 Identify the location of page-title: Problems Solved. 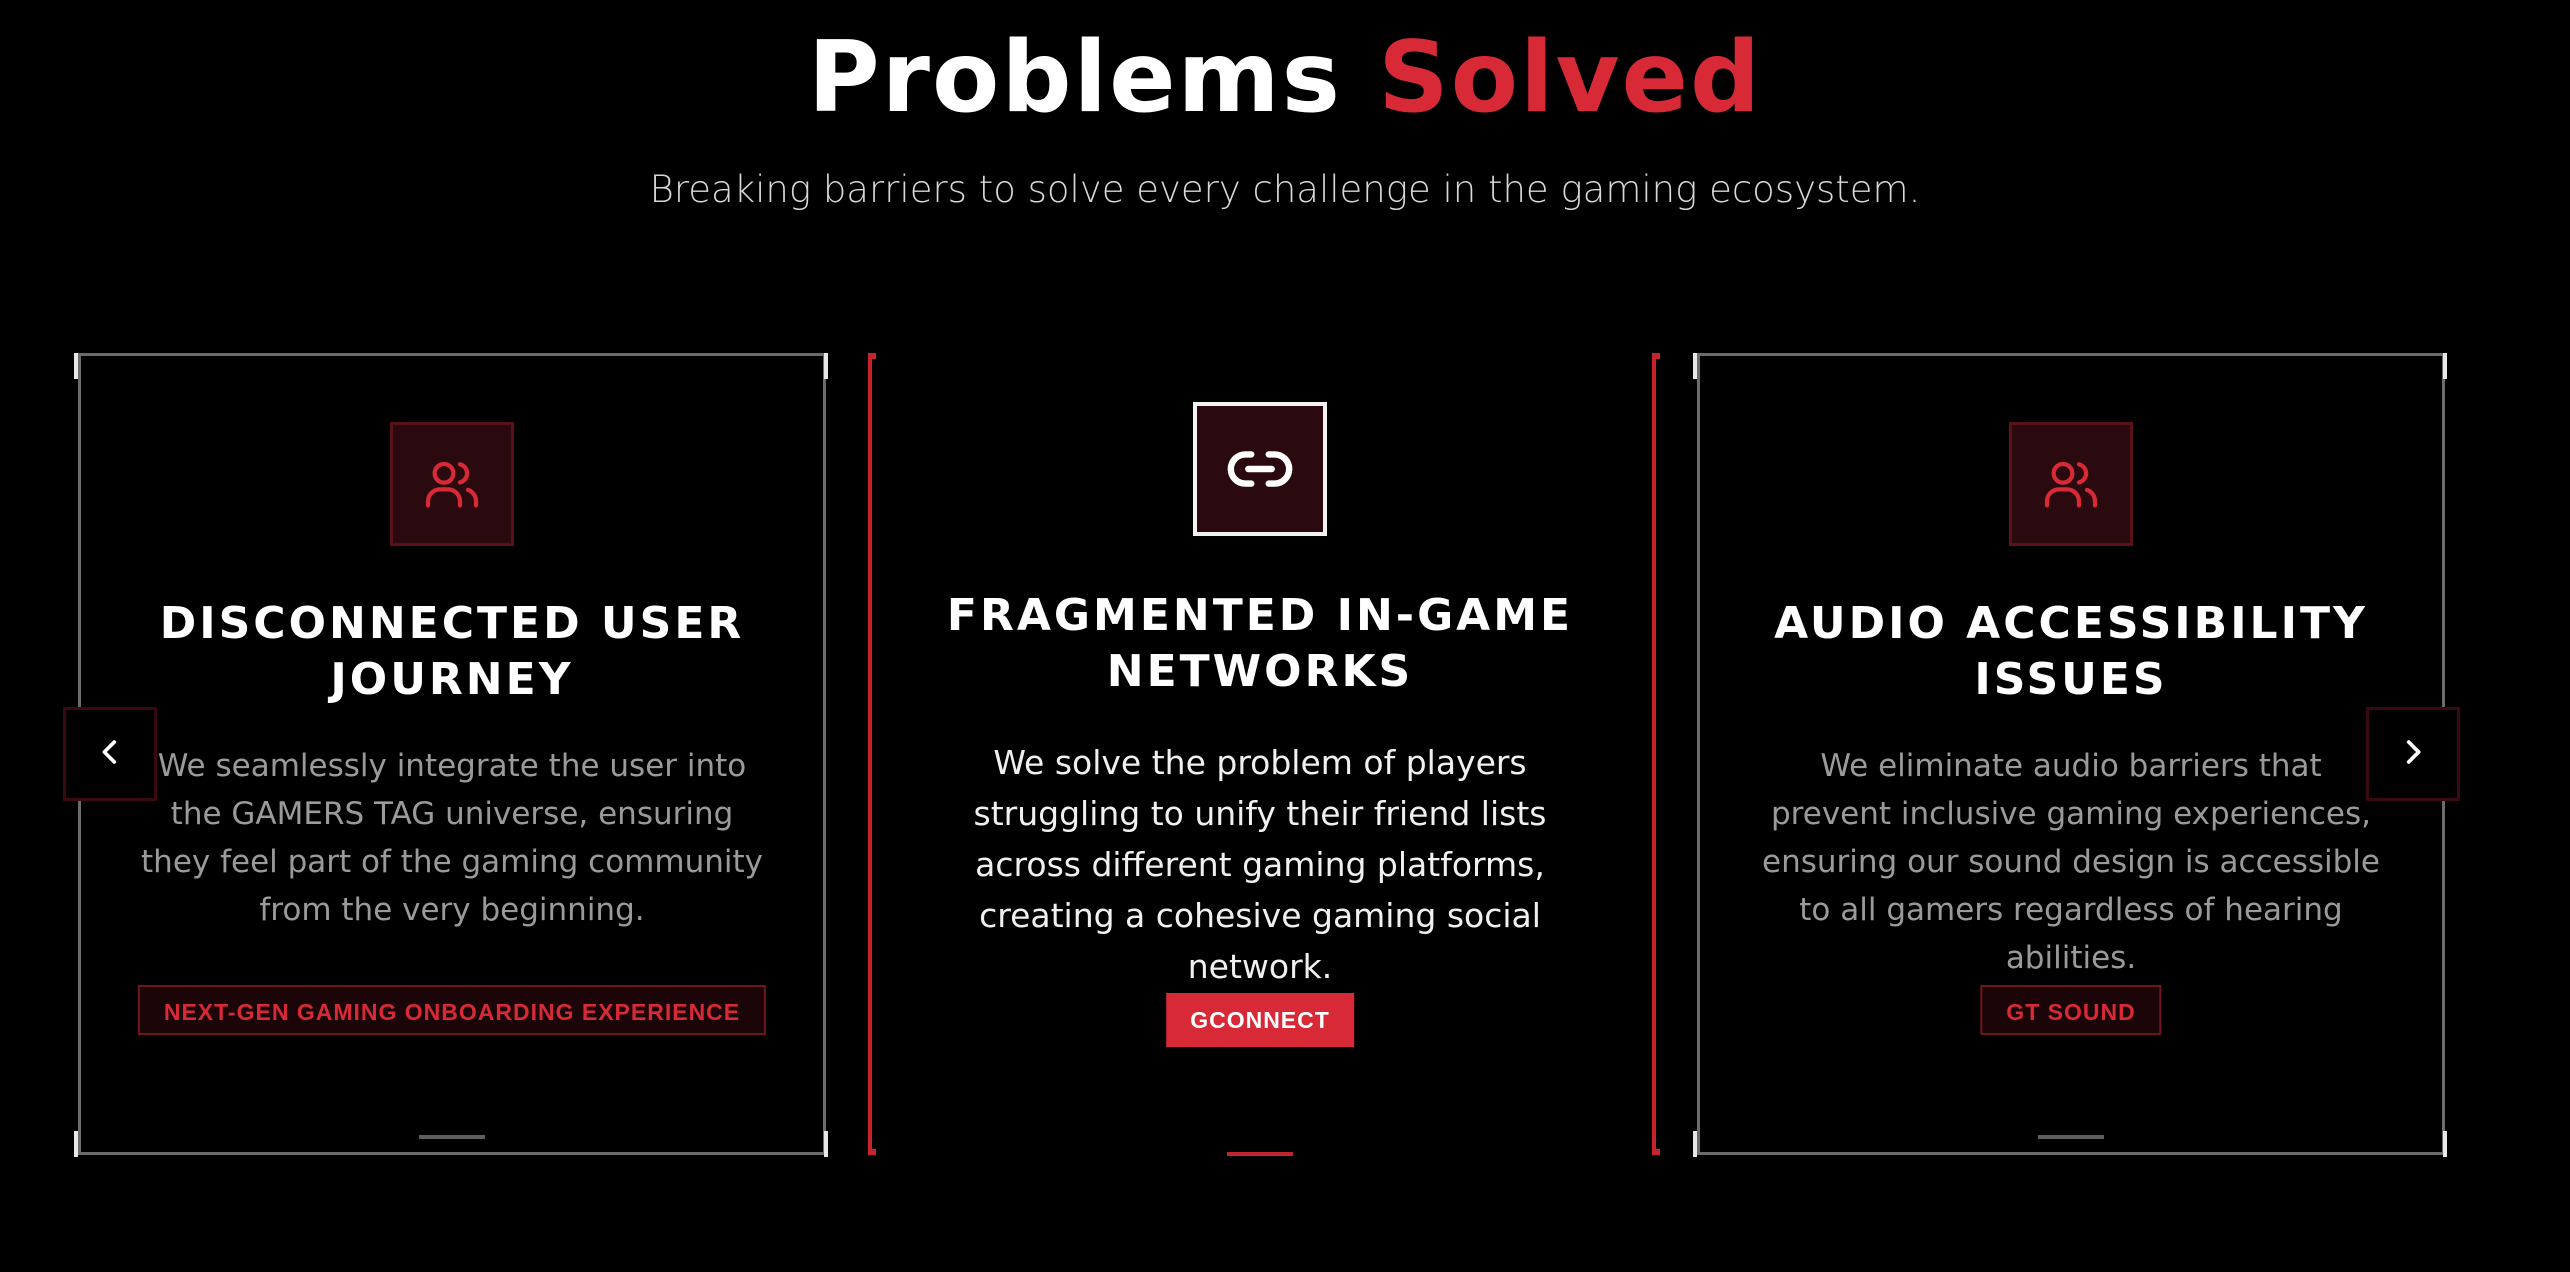
(1285, 78).